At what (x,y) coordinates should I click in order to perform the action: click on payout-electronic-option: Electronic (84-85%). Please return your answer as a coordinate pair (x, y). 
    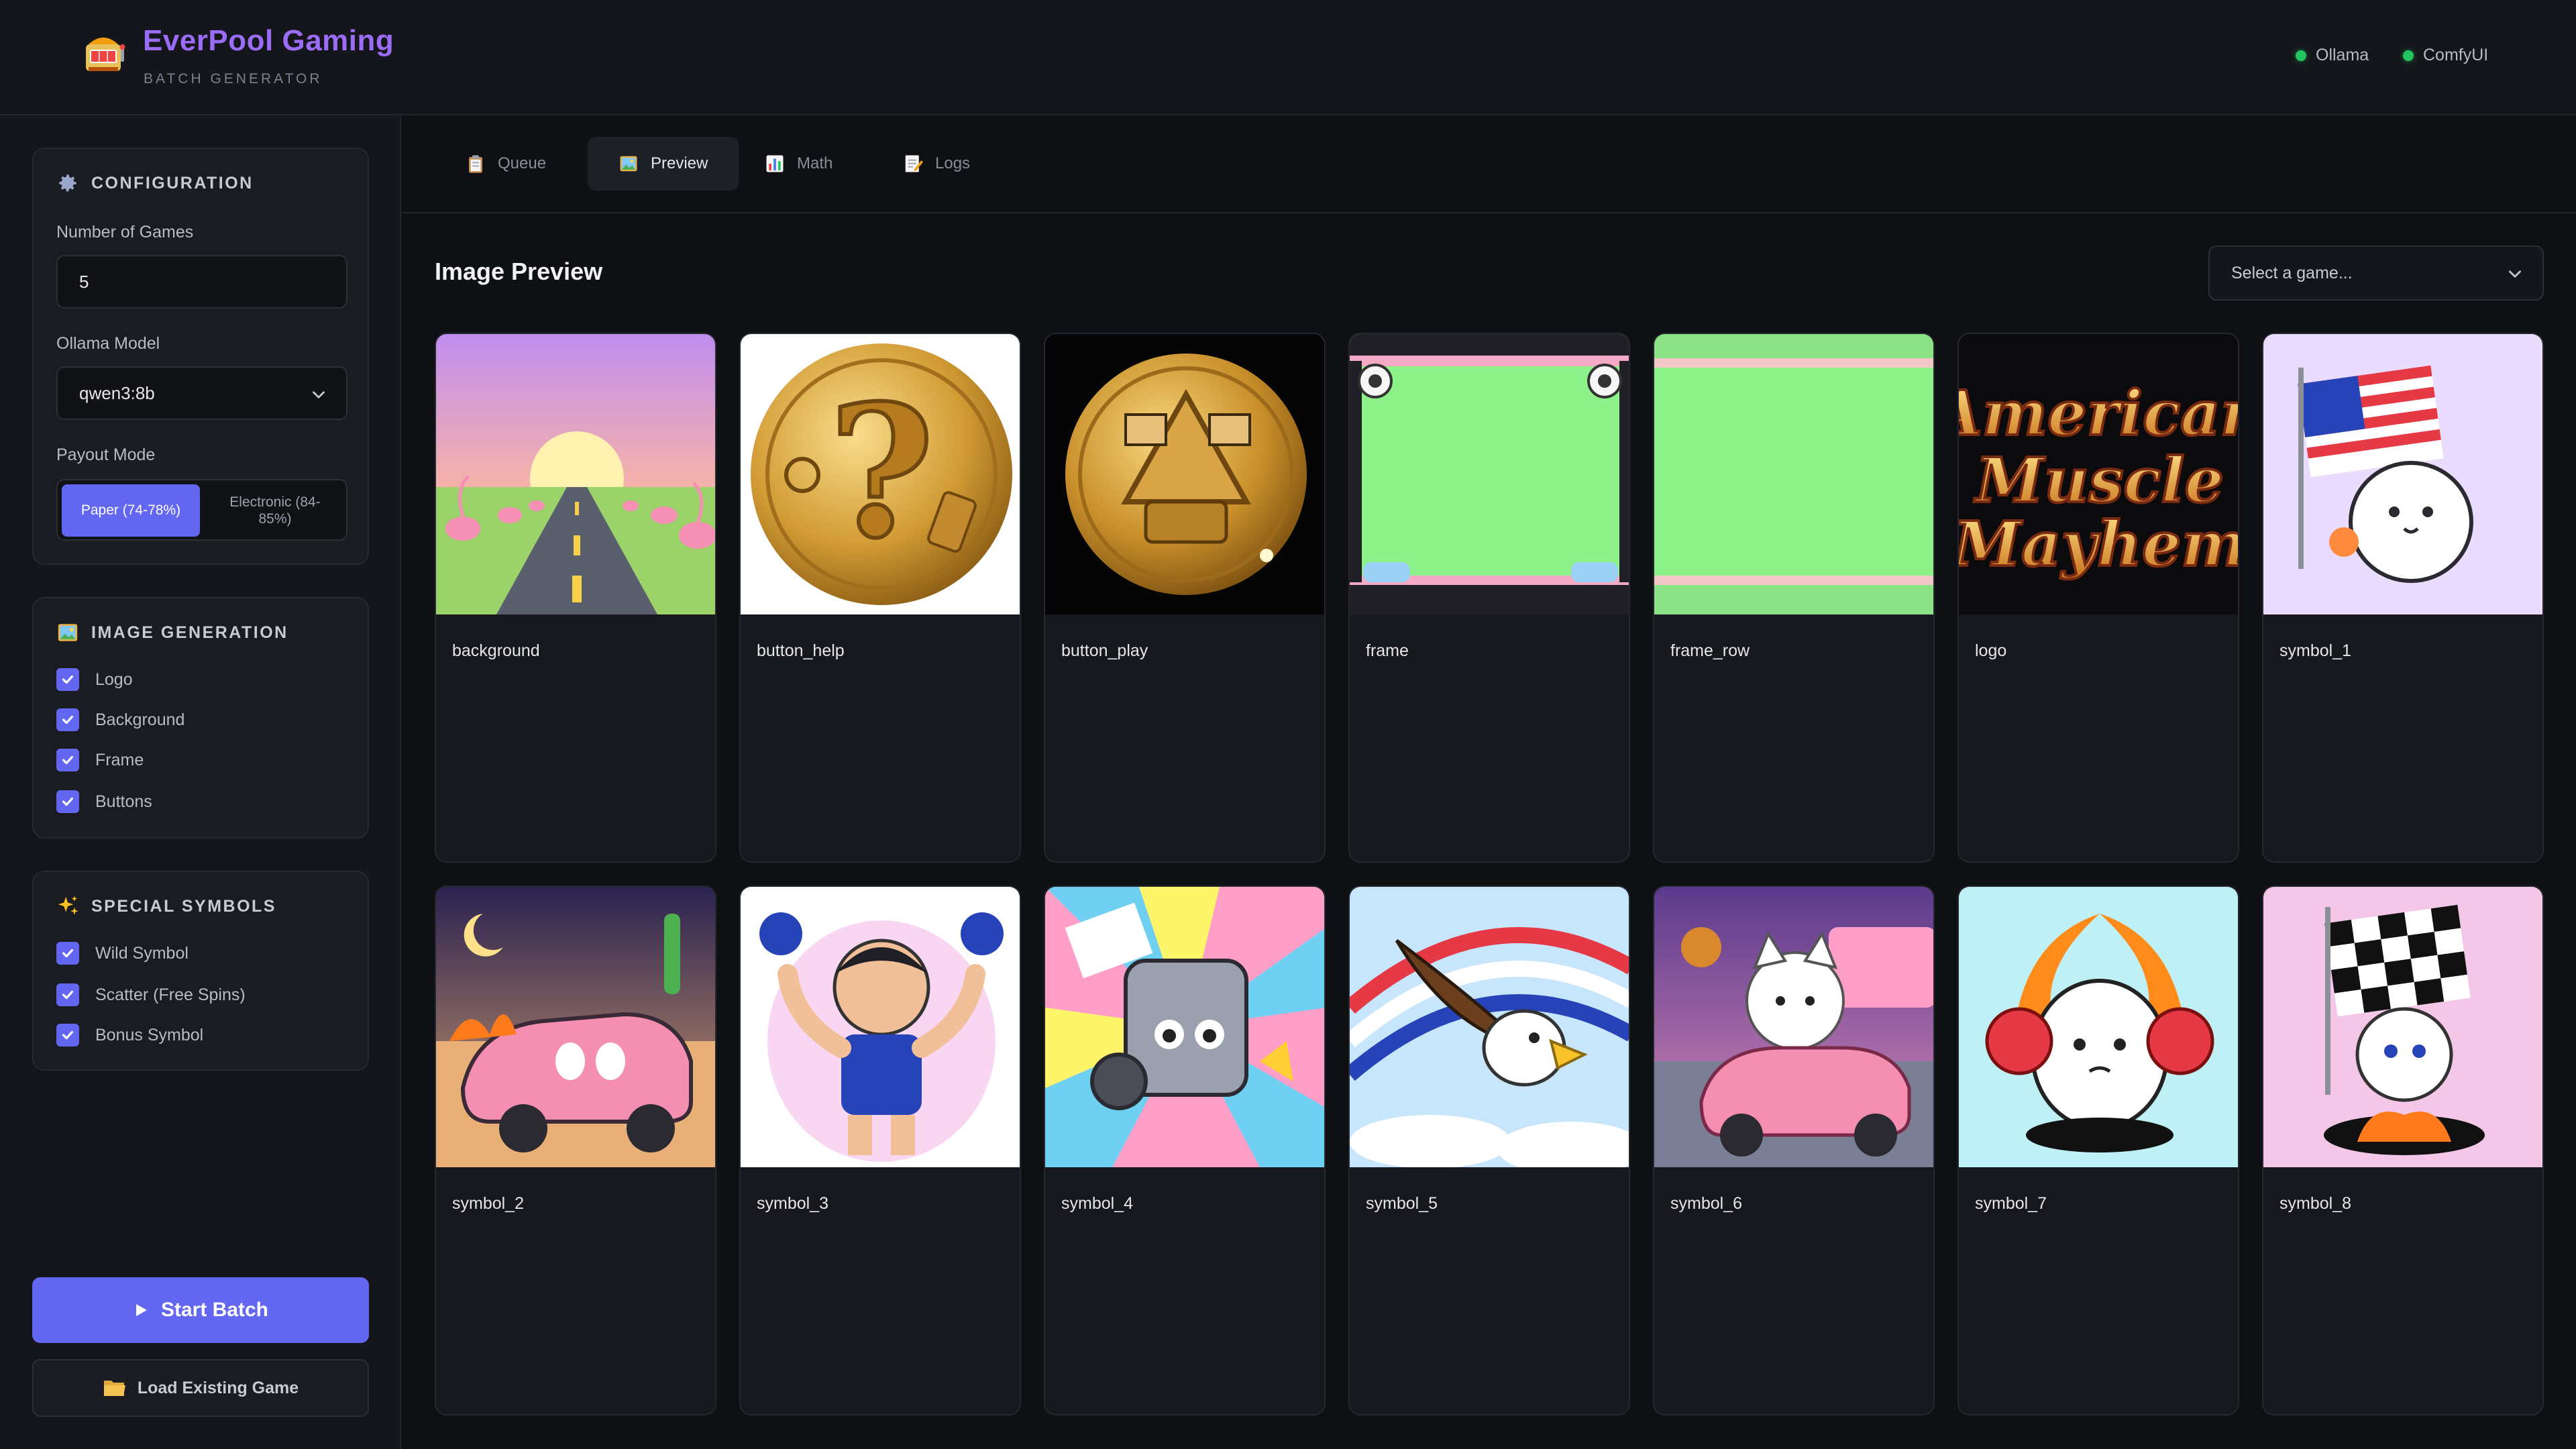
    Looking at the image, I should click on (275, 510).